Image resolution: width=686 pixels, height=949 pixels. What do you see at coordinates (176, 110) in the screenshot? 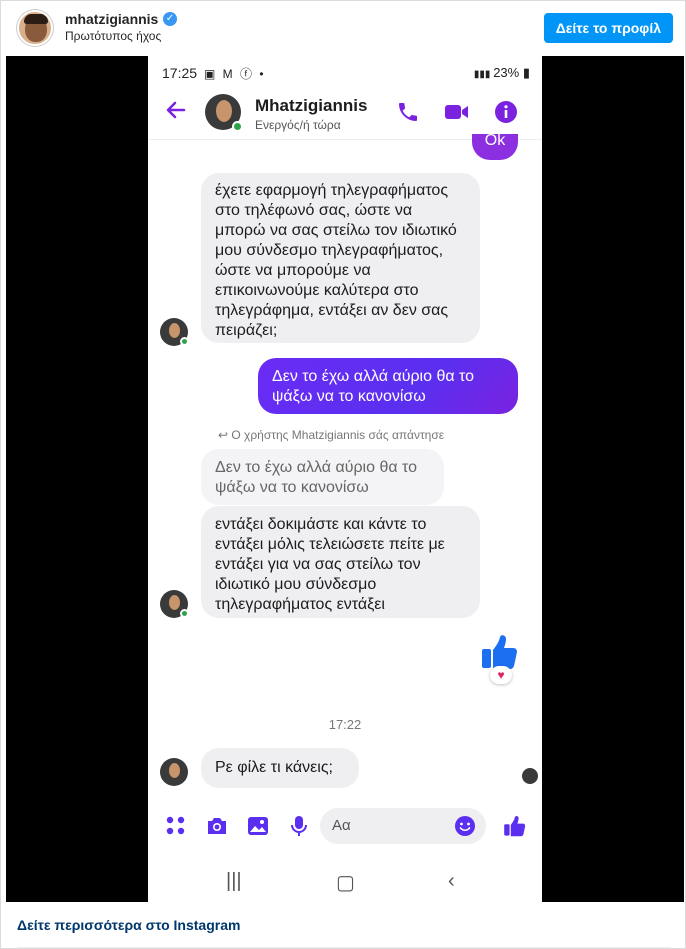
I see `back-arrow-icon` at bounding box center [176, 110].